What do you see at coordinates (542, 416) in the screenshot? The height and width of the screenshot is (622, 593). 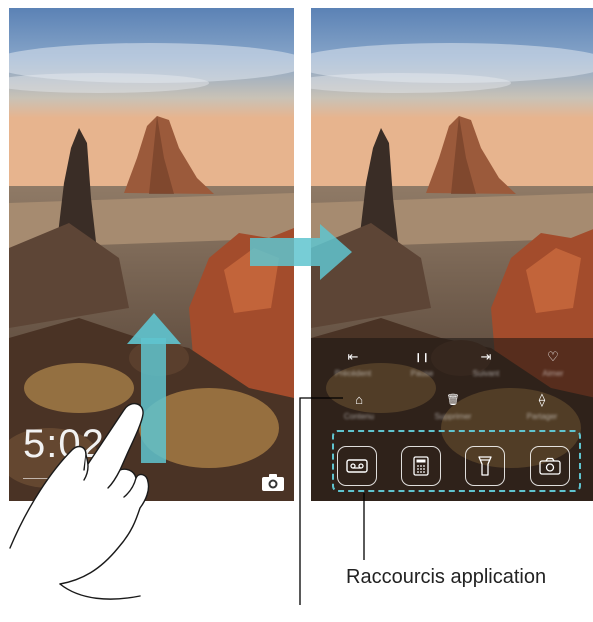 I see `control-label: Partager` at bounding box center [542, 416].